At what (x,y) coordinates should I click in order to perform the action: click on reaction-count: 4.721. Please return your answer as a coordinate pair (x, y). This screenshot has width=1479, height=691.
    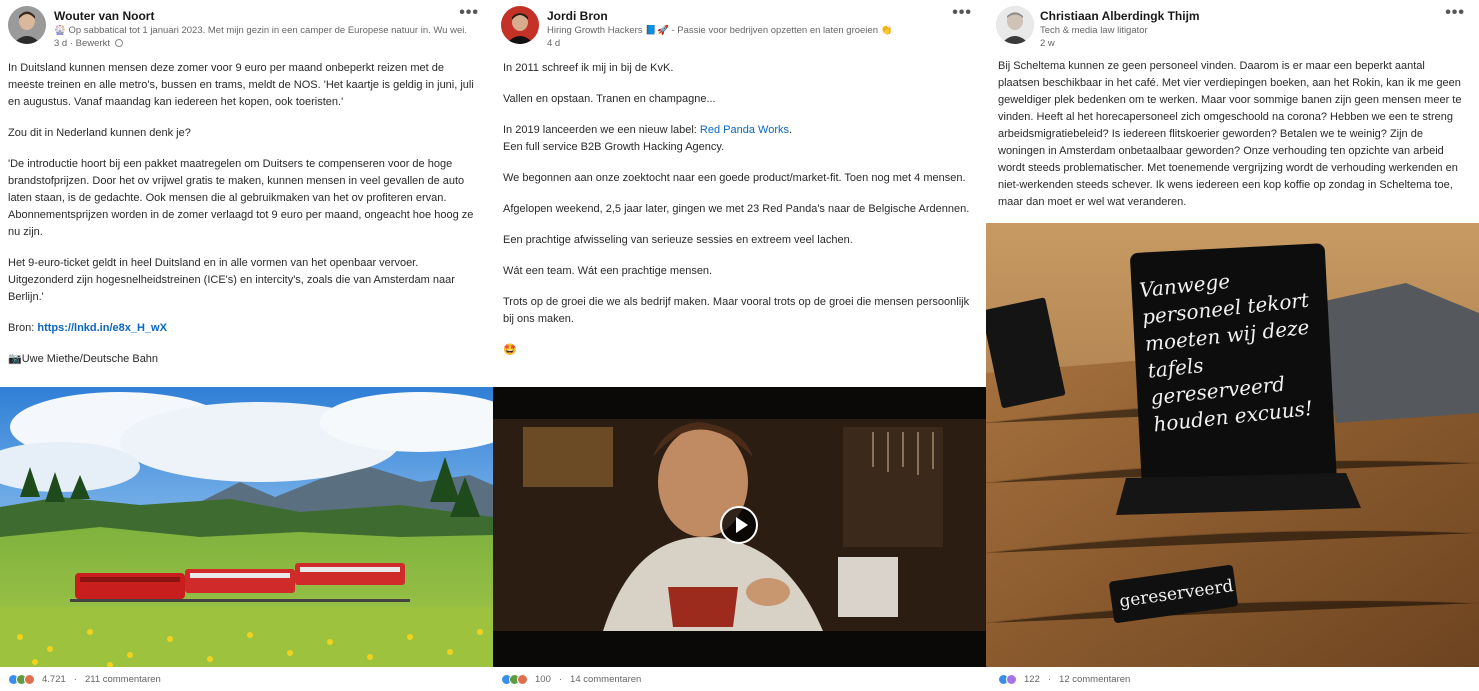
    Looking at the image, I should click on (54, 679).